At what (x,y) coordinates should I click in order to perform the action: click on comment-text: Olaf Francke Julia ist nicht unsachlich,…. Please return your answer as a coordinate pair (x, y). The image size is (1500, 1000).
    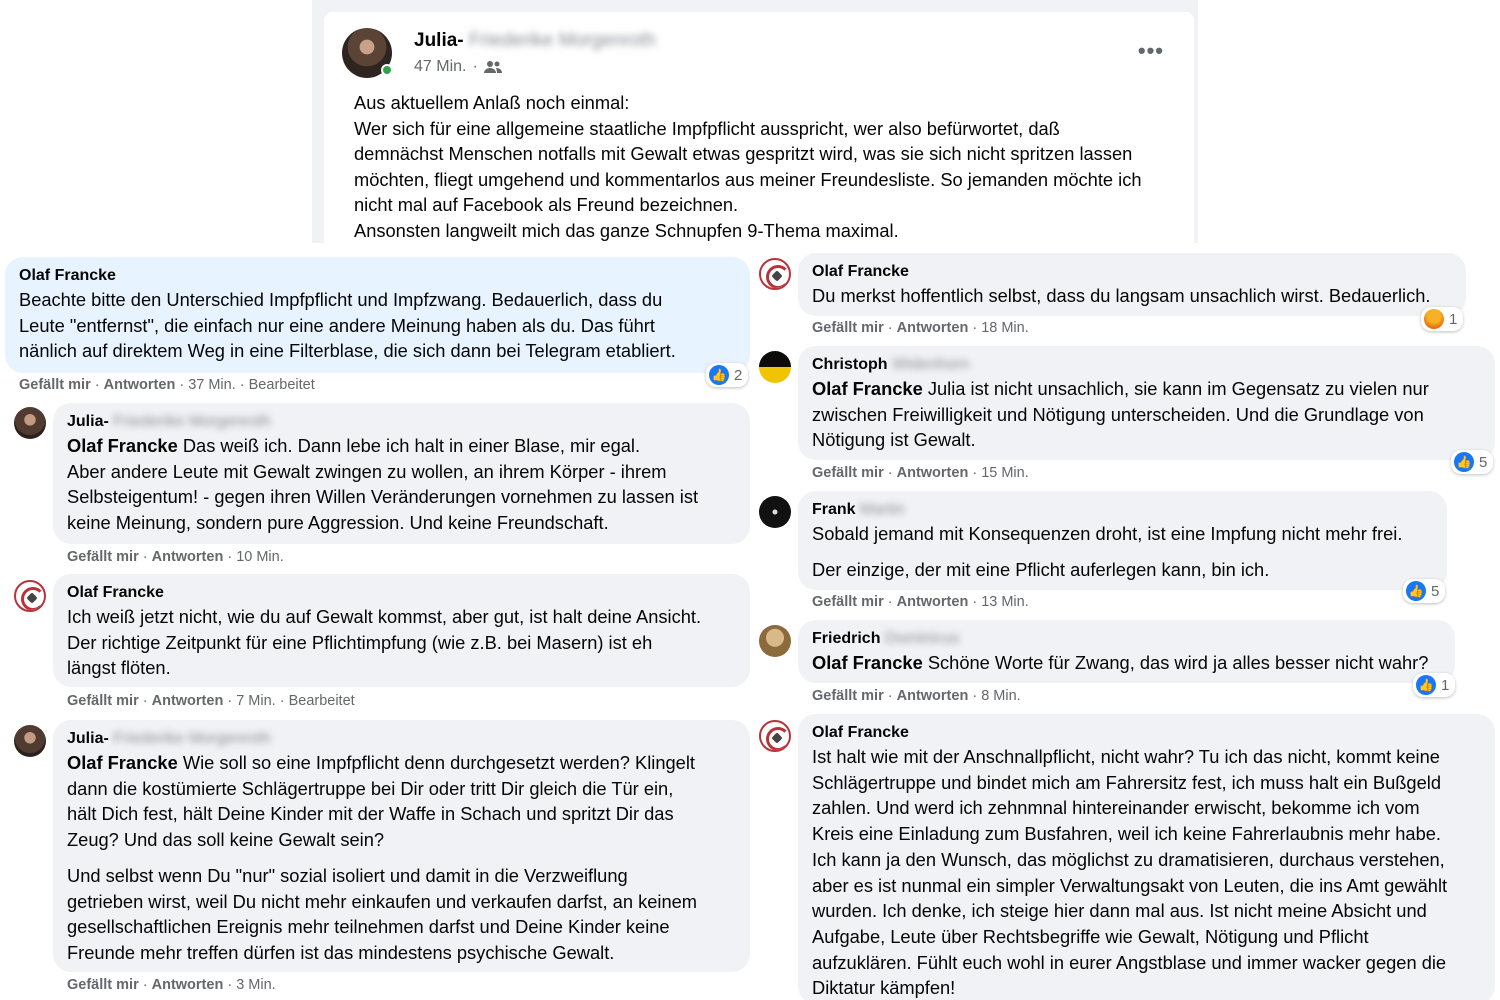
    Looking at the image, I should click on (1146, 414).